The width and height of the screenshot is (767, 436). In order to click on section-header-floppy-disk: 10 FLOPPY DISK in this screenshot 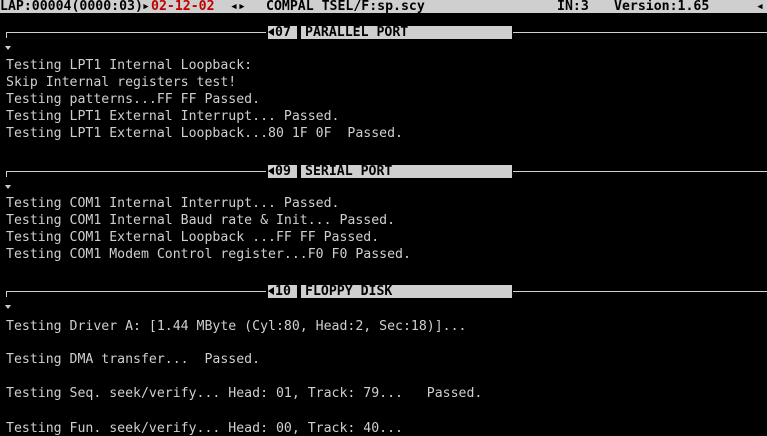, I will do `click(383, 291)`.